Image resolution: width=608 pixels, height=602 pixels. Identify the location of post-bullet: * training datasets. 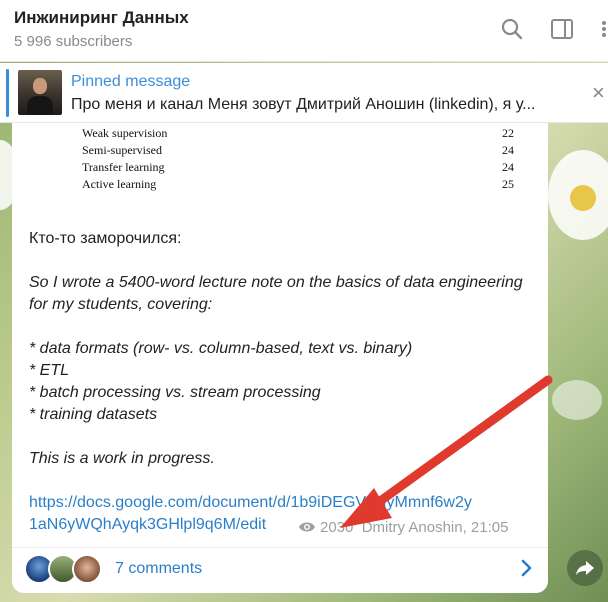
(93, 414).